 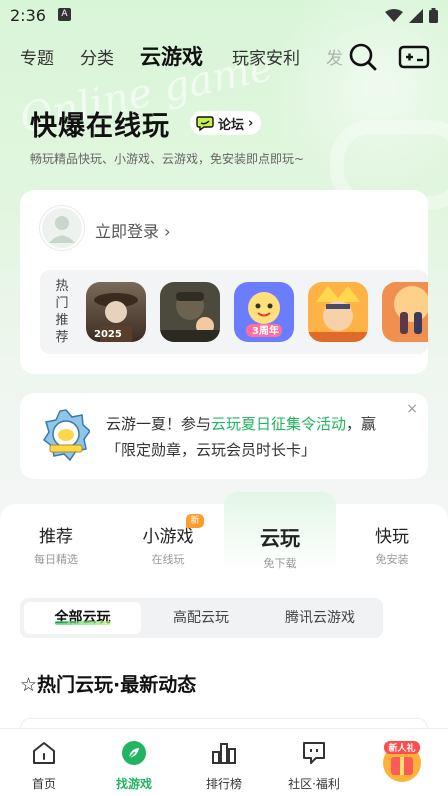 I want to click on tab-cloud-games: 云游戏, so click(x=171, y=56).